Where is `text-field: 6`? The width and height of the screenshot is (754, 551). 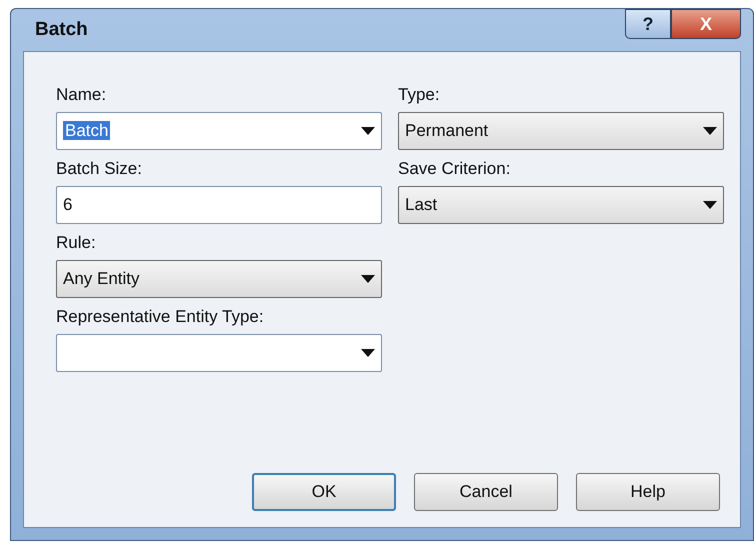 text-field: 6 is located at coordinates (219, 205).